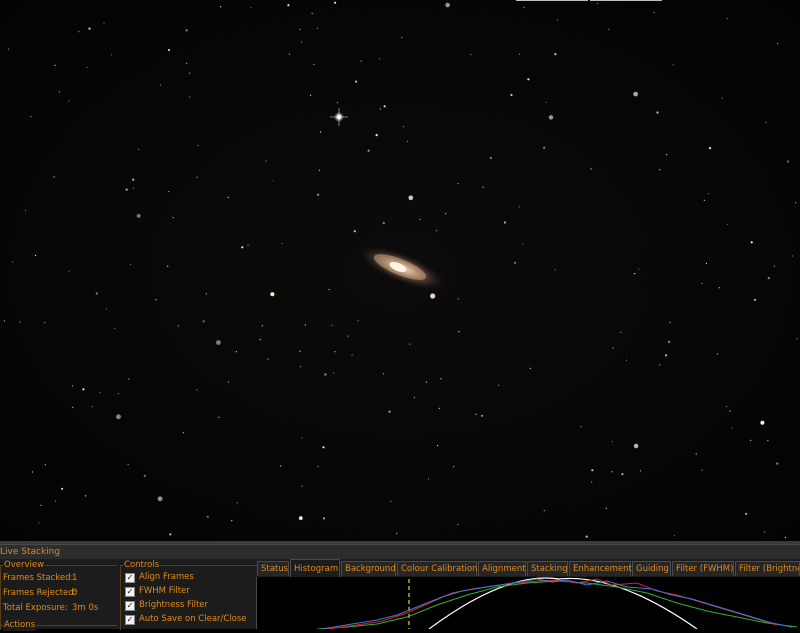 Image resolution: width=800 pixels, height=633 pixels. I want to click on tab-guiding: Guiding, so click(651, 568).